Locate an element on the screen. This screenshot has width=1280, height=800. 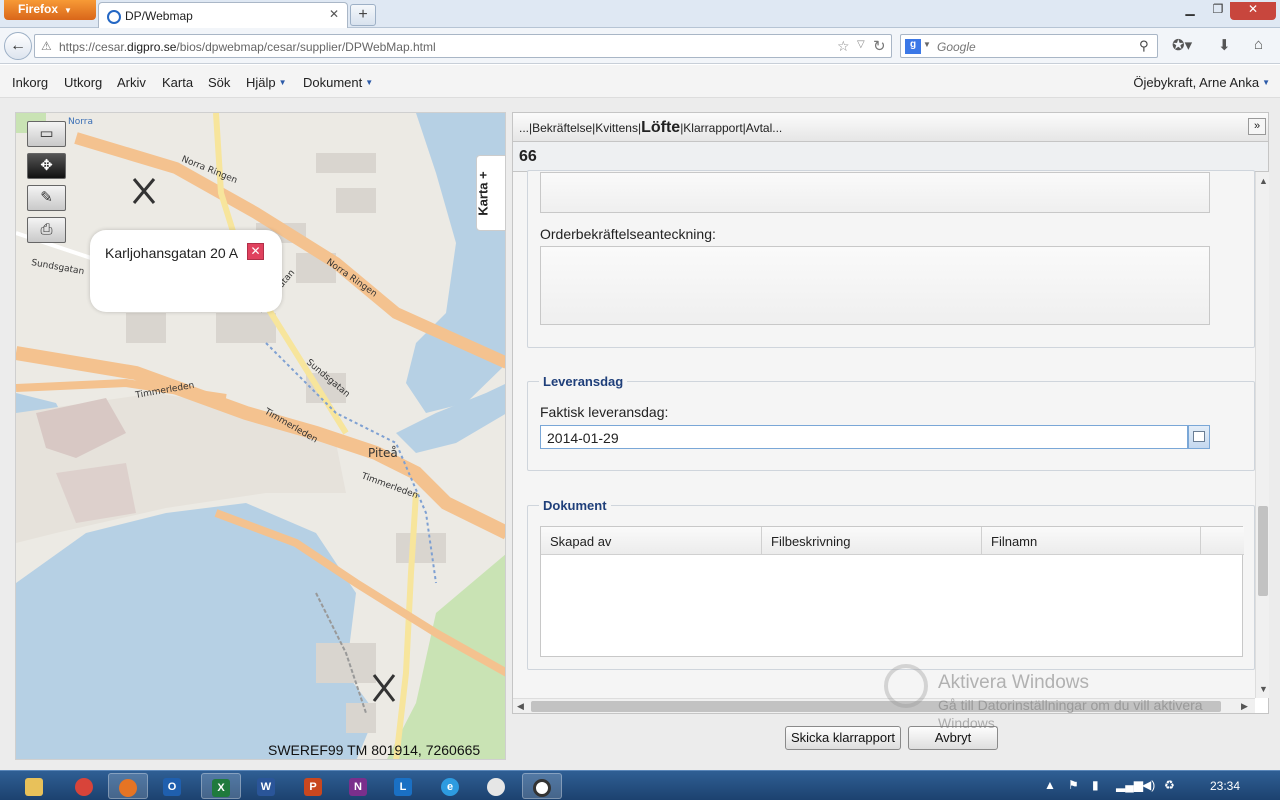
browser-tab: DP/Webmap ✕ is located at coordinates (223, 15).